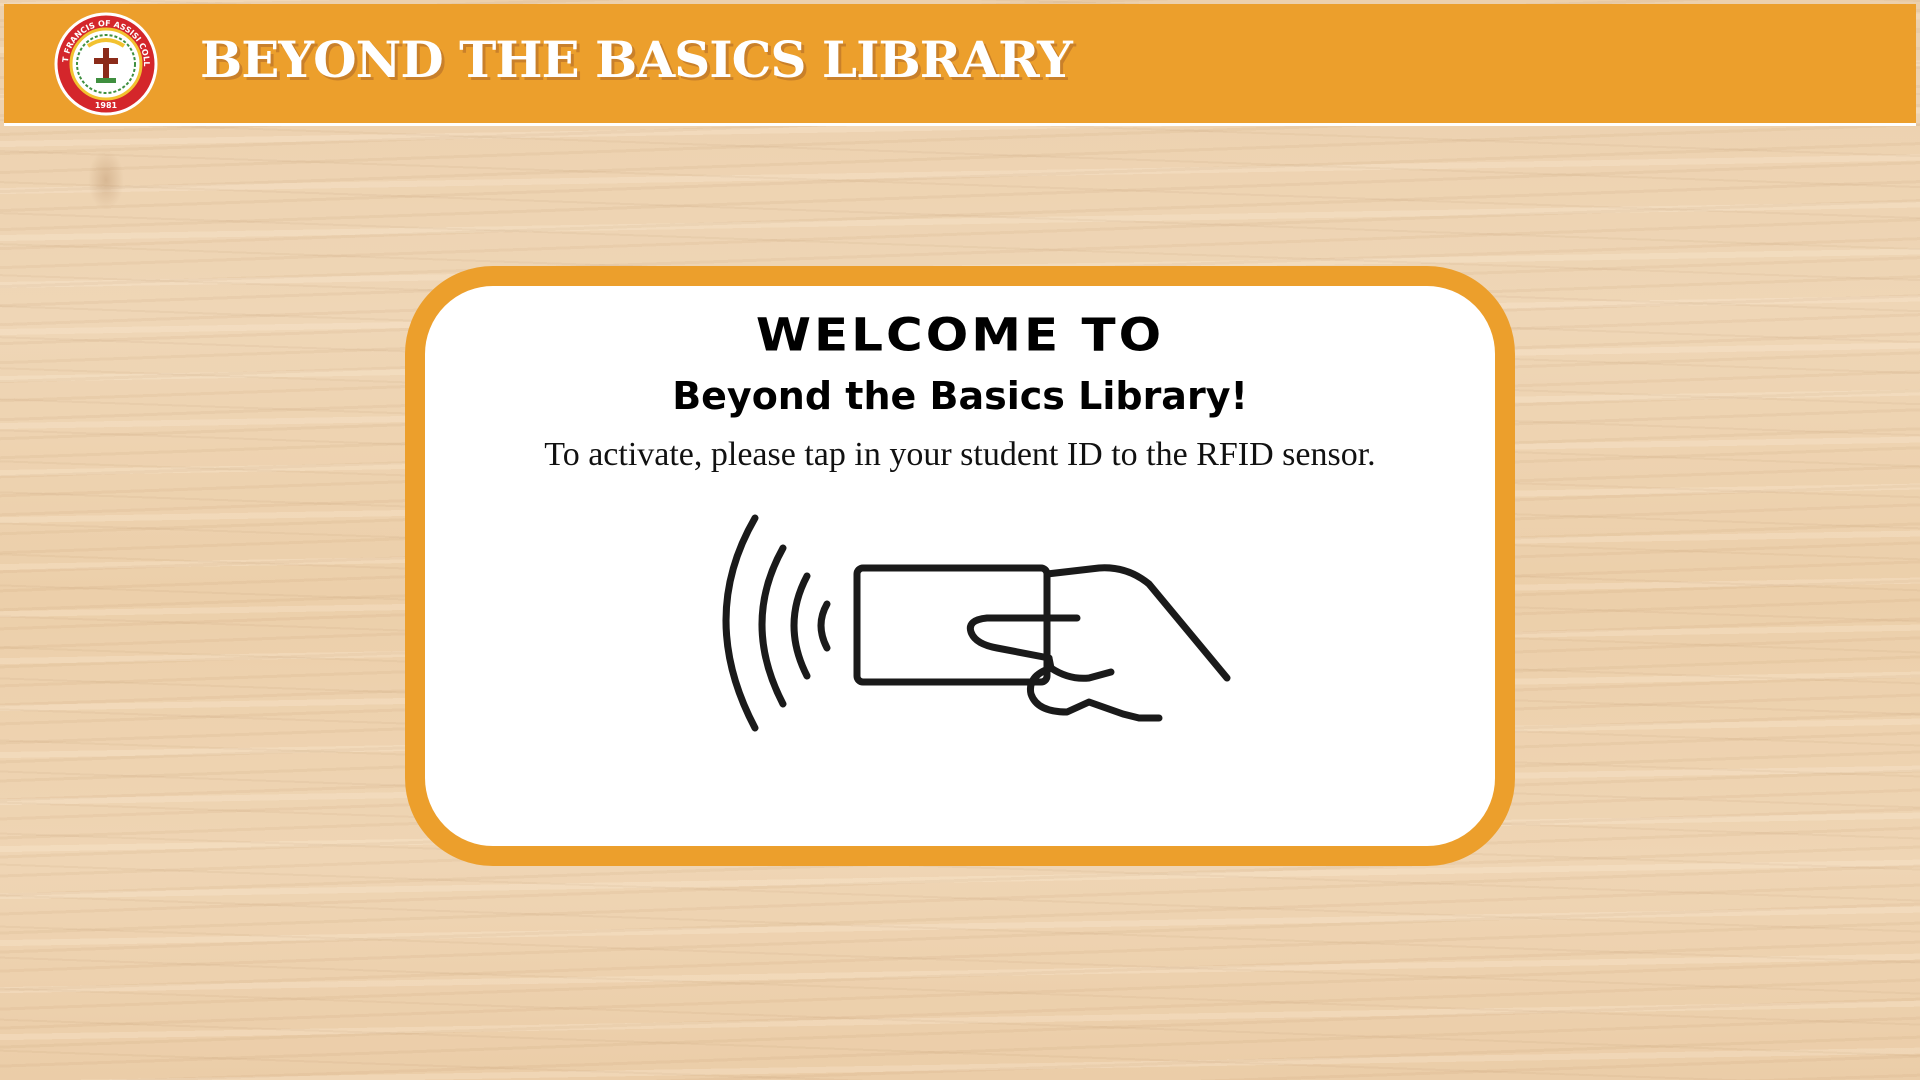  Describe the element at coordinates (106, 180) in the screenshot. I see `wood-knot` at that location.